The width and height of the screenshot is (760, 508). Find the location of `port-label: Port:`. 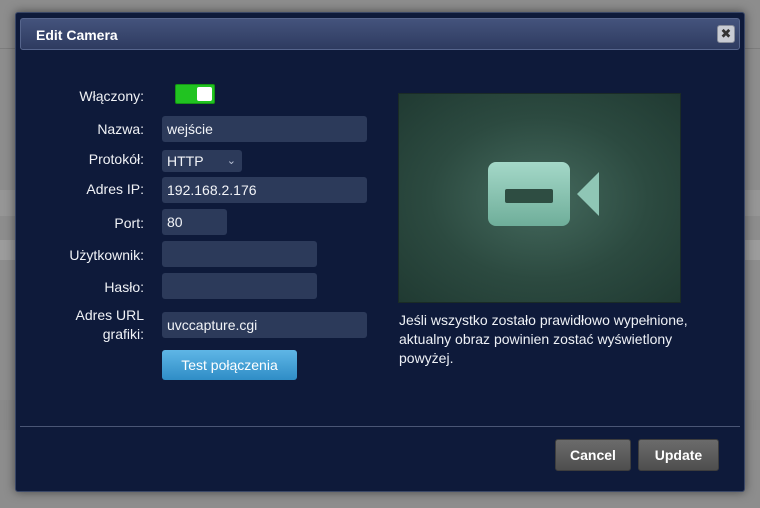

port-label: Port: is located at coordinates (129, 223).